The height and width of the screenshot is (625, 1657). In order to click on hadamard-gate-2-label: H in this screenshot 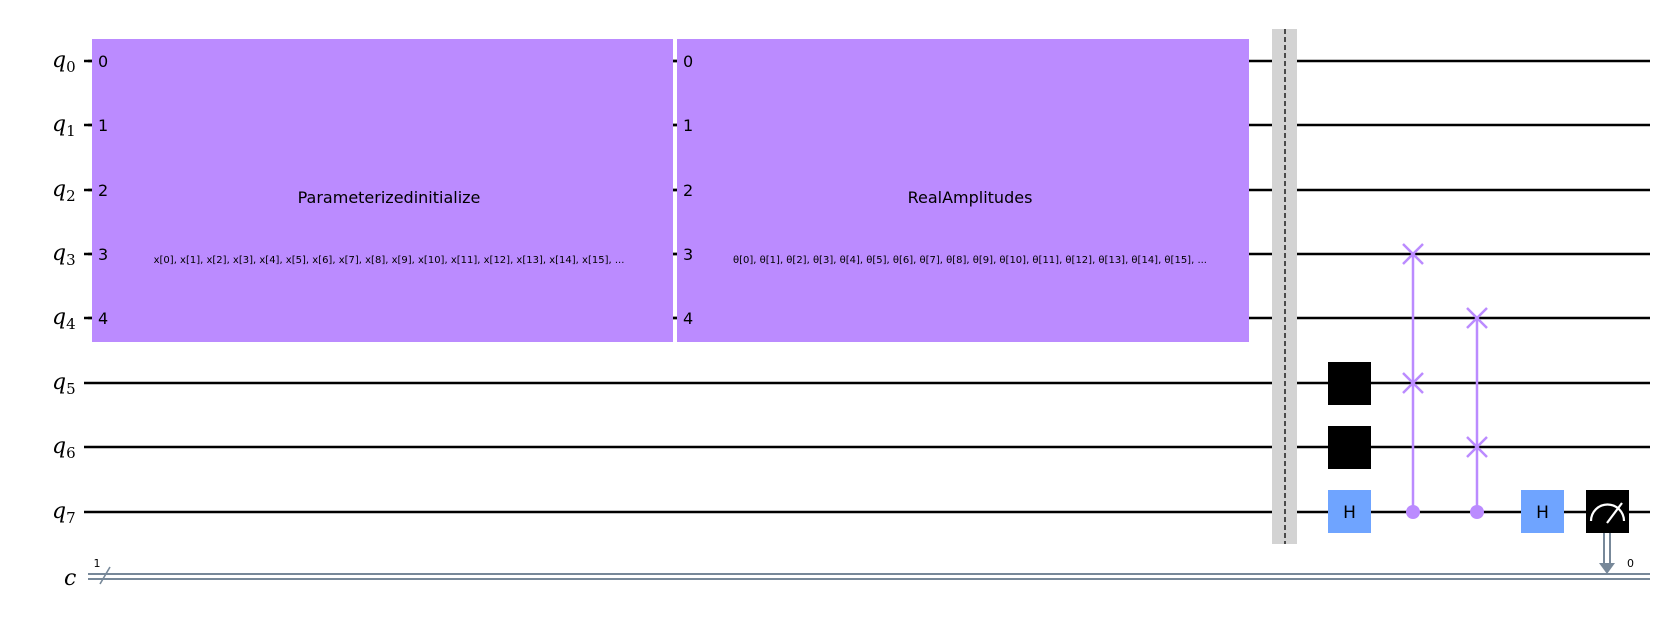, I will do `click(1542, 513)`.